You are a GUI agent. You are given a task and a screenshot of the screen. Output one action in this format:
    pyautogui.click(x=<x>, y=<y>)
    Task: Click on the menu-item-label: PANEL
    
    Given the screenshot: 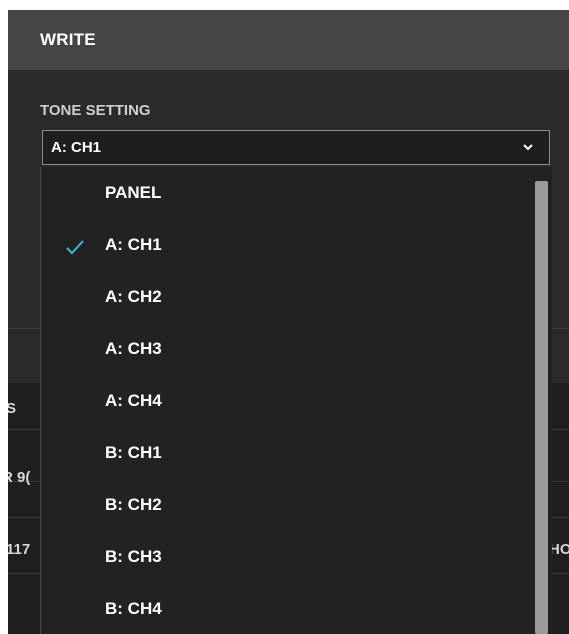 What is the action you would take?
    pyautogui.click(x=133, y=192)
    